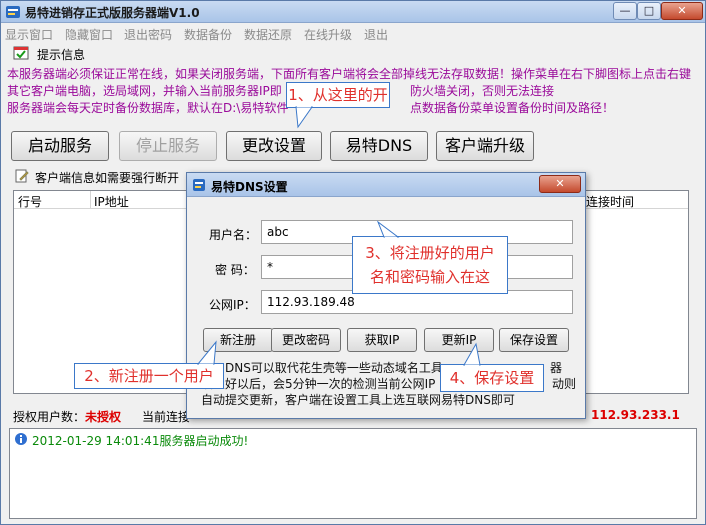 Image resolution: width=706 pixels, height=525 pixels. What do you see at coordinates (29, 34) in the screenshot?
I see `menu-show-window: 显示窗口` at bounding box center [29, 34].